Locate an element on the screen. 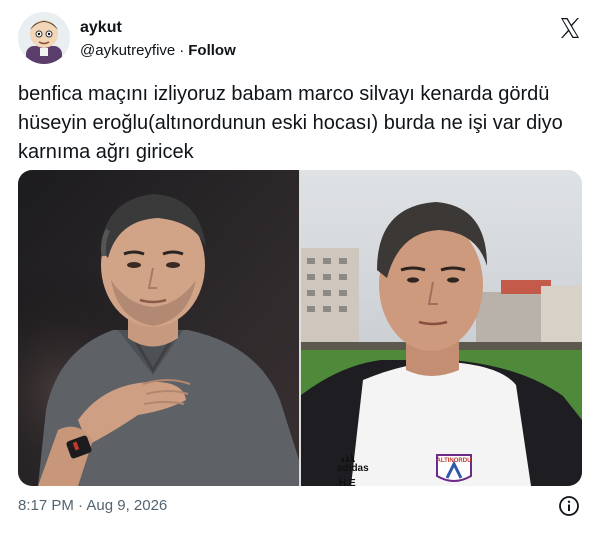 The height and width of the screenshot is (536, 600). shirt-brand-text: adidas is located at coordinates (353, 468).